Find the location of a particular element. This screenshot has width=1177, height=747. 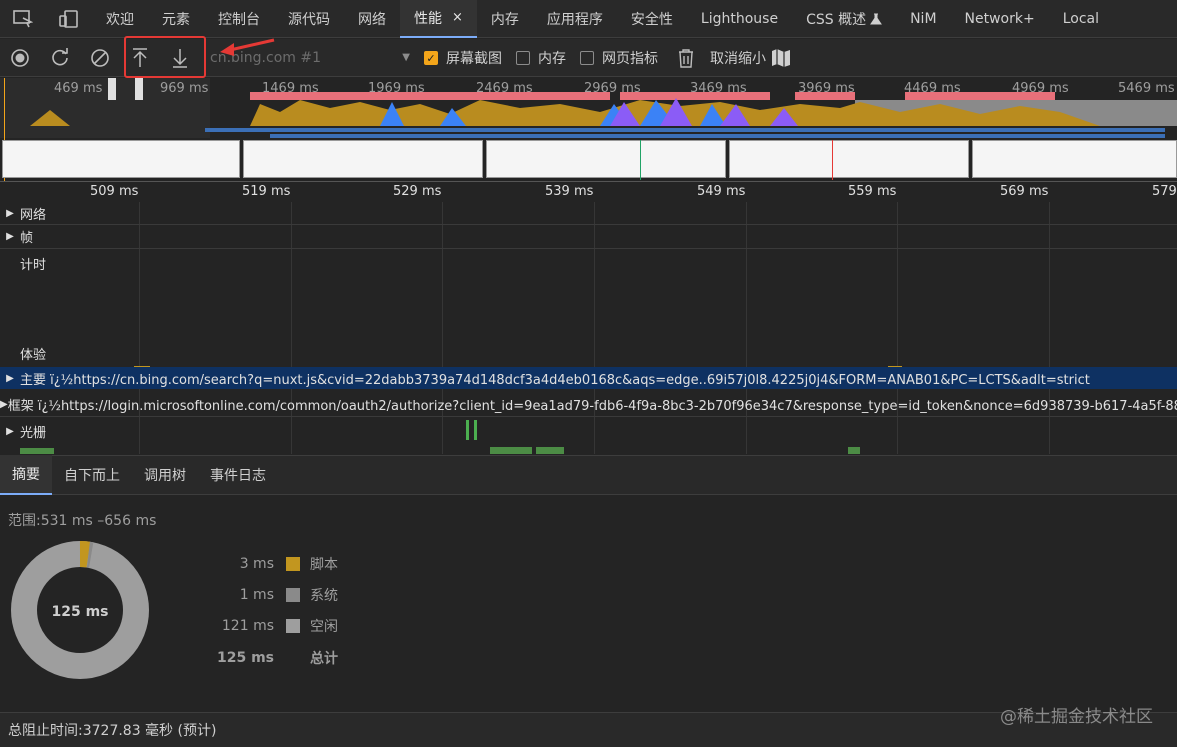

marker-line is located at coordinates (640, 160).